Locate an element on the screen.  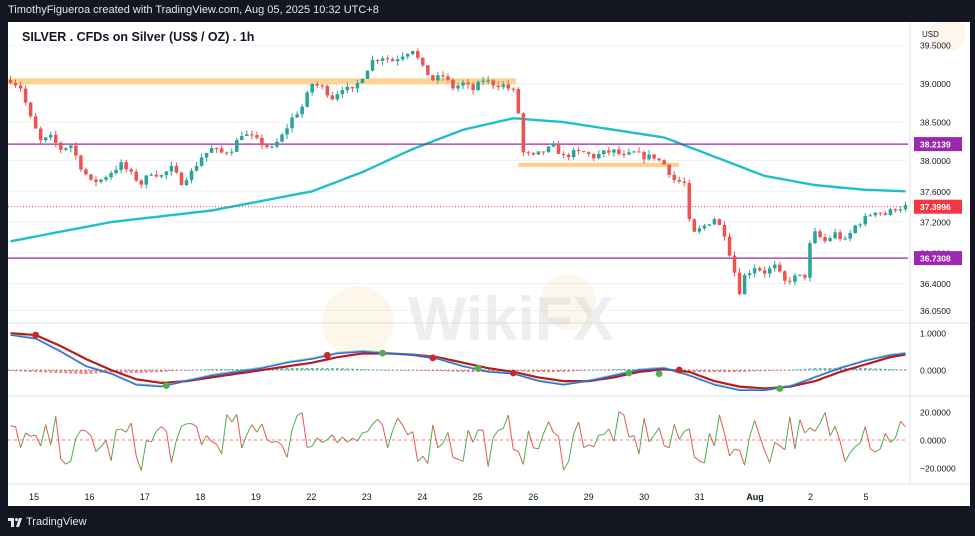
time-axis-label: 26 is located at coordinates (533, 497).